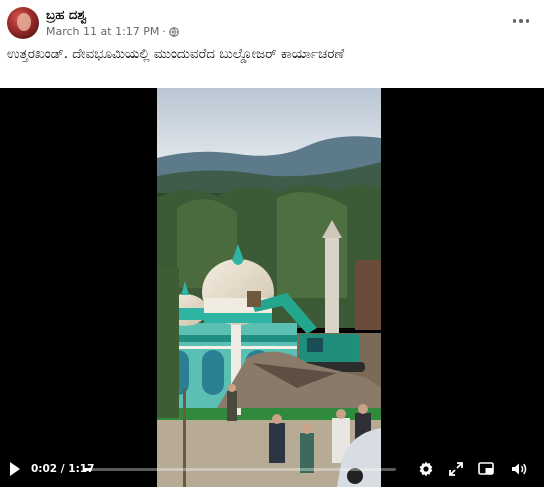  Describe the element at coordinates (456, 469) in the screenshot. I see `fullscreen-expand-icon` at that location.